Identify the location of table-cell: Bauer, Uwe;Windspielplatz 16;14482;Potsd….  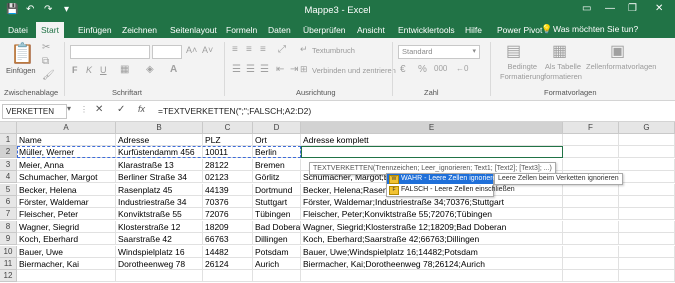
(432, 251).